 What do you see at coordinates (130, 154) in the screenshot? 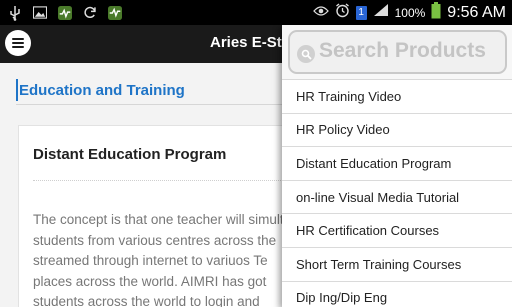
I see `card-title: Distant Education Program` at bounding box center [130, 154].